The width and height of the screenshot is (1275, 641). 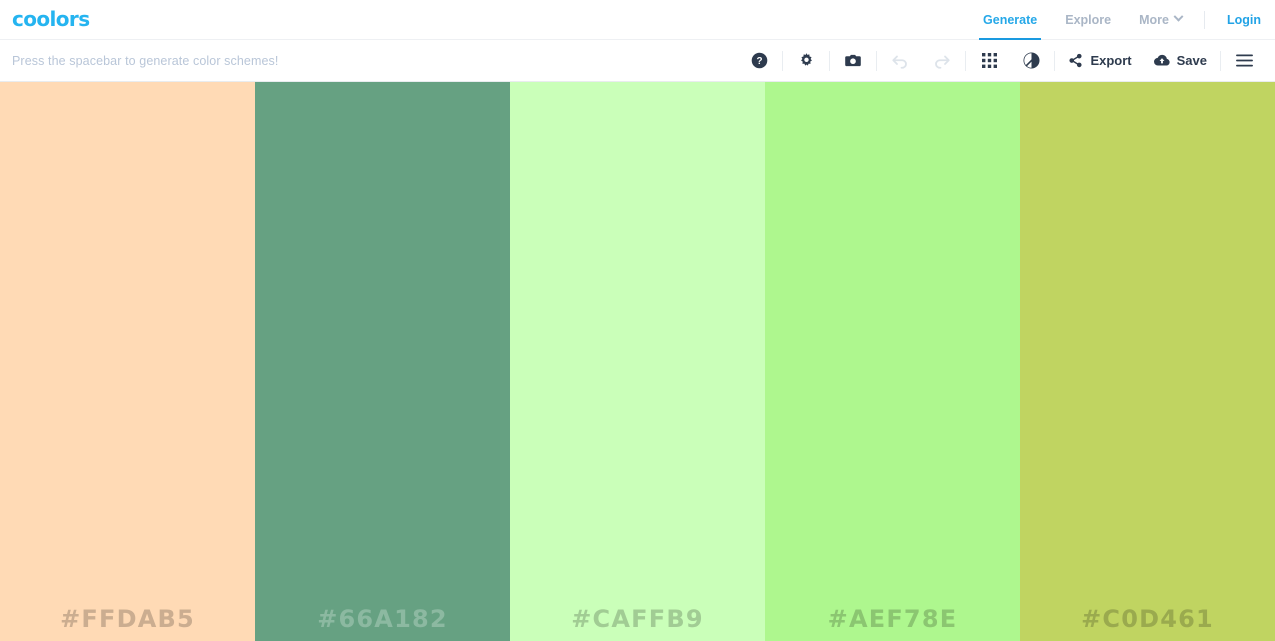 I want to click on settings-button, so click(x=806, y=61).